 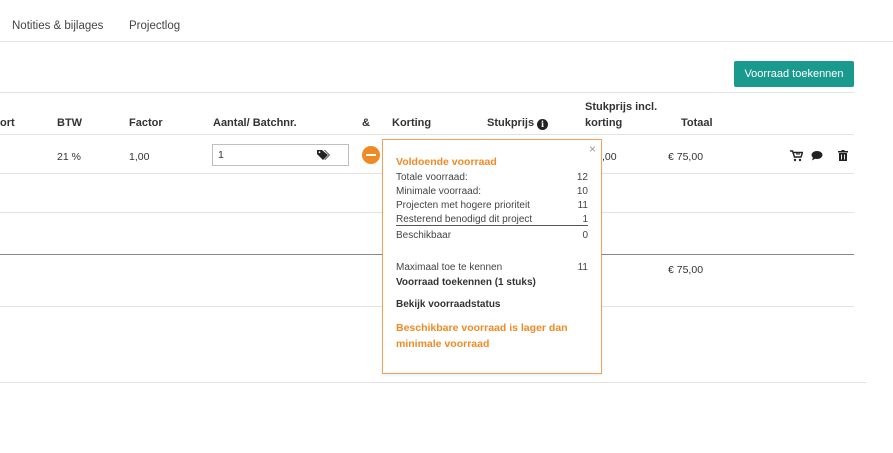 What do you see at coordinates (604, 123) in the screenshot?
I see `column-header-unit-price-incl-line2: korting` at bounding box center [604, 123].